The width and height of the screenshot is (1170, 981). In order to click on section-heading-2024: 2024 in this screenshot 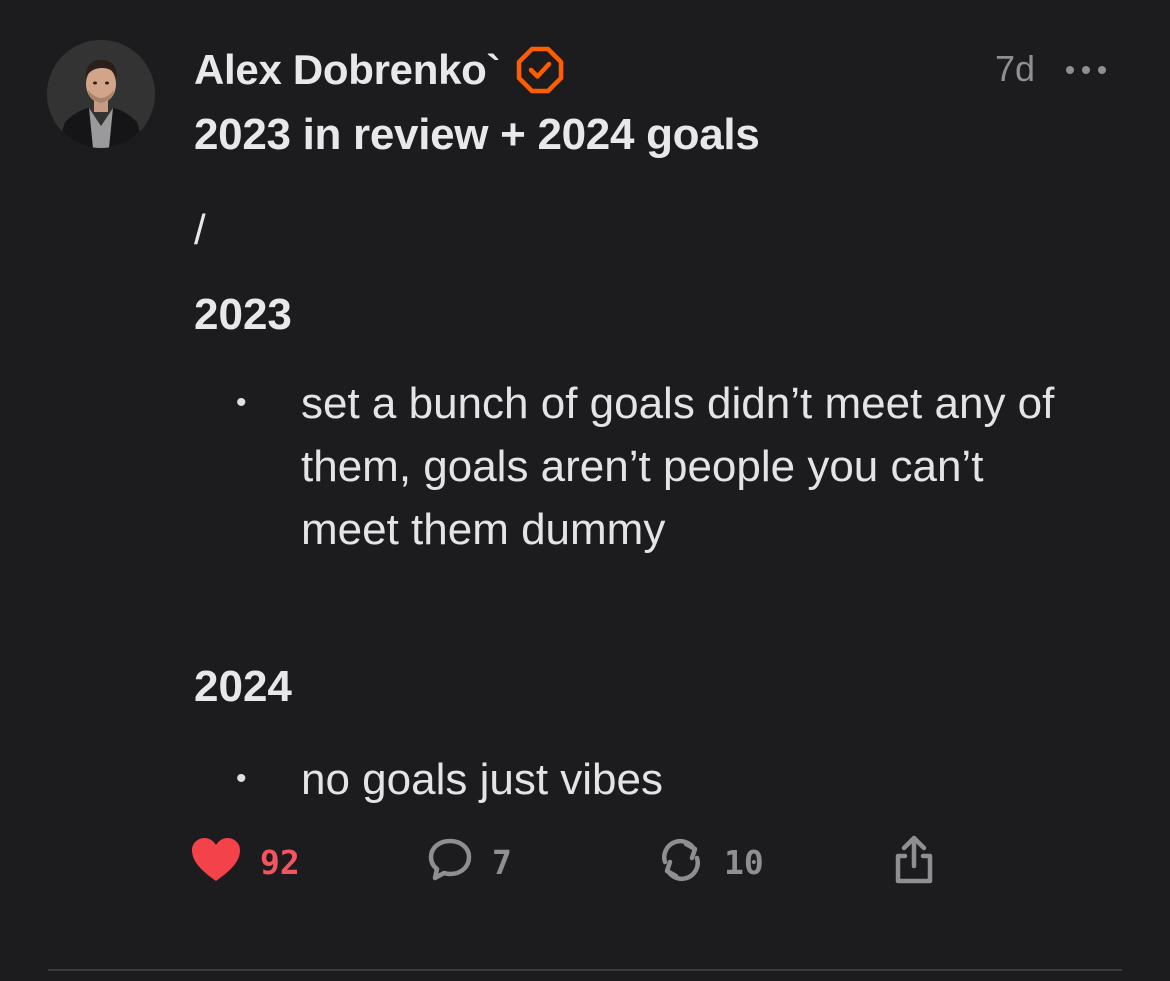, I will do `click(243, 686)`.